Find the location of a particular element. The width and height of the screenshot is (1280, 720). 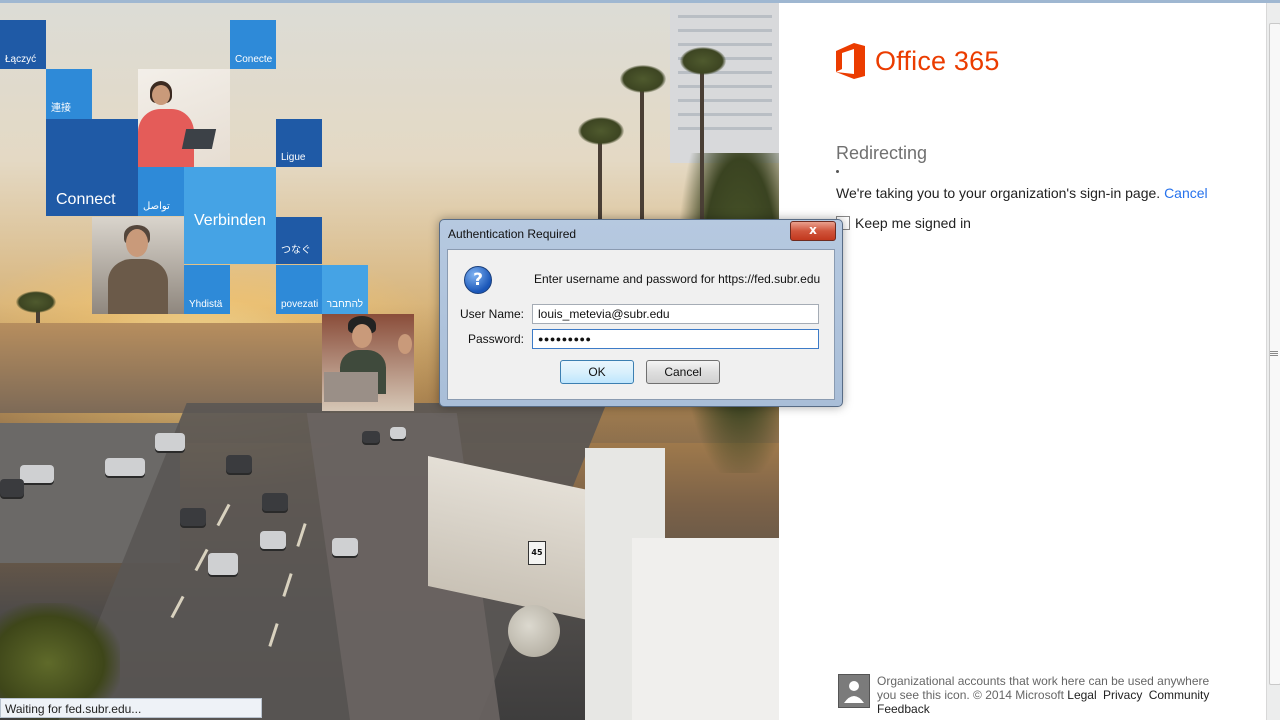

keep-signed-in: Keep me signed in is located at coordinates (903, 223).